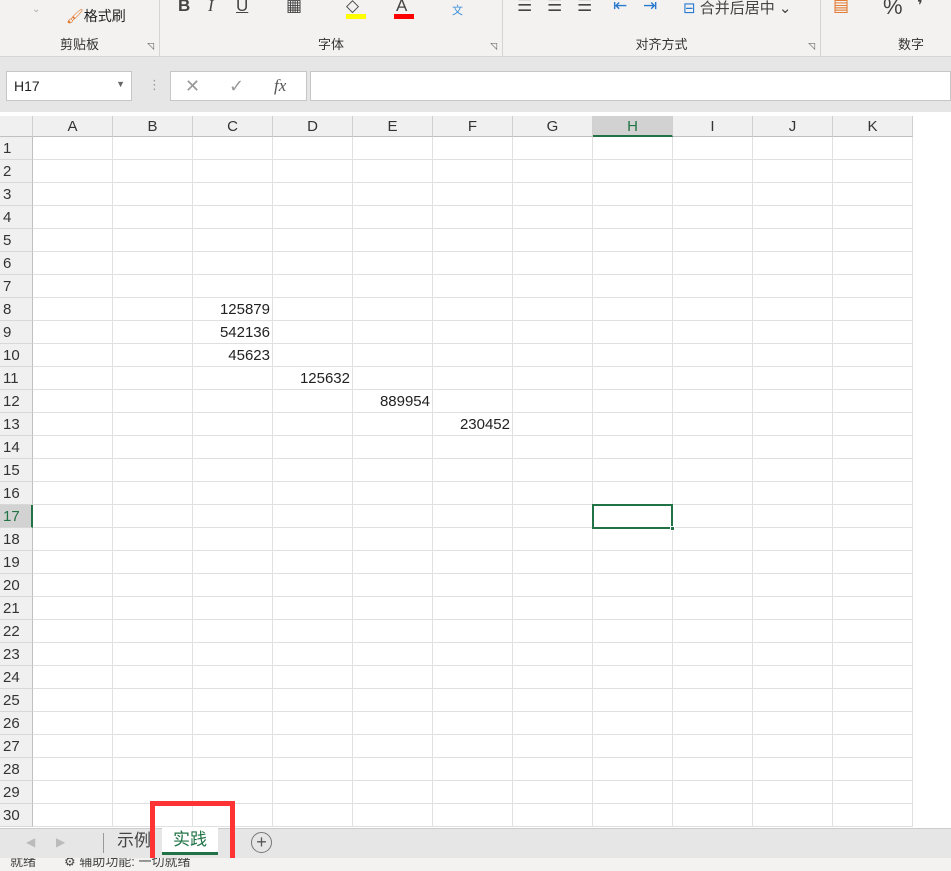 The height and width of the screenshot is (871, 951). I want to click on cell-c10: 45623, so click(233, 355).